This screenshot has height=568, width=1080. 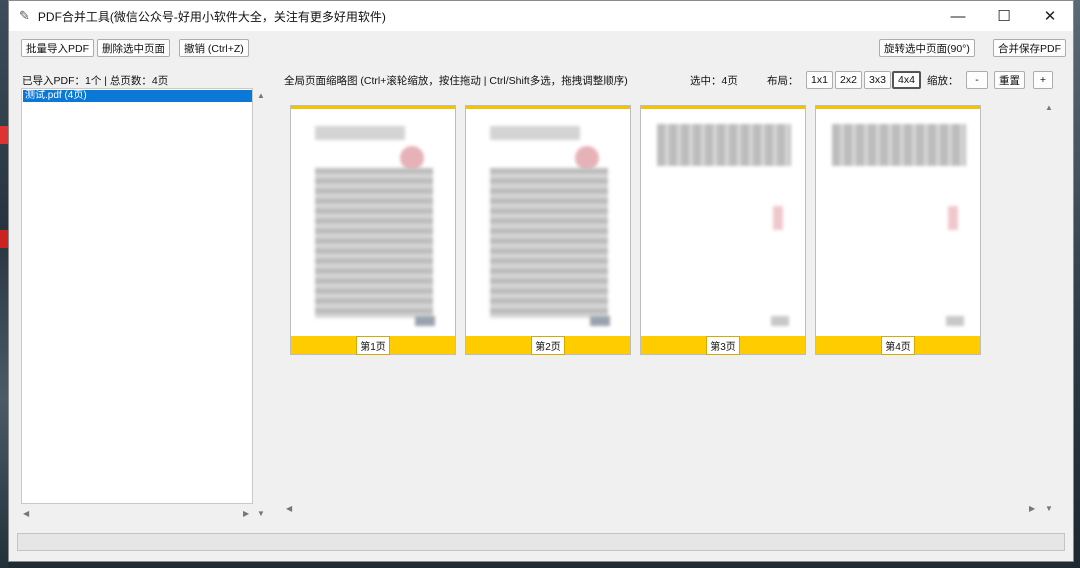 What do you see at coordinates (261, 513) in the screenshot?
I see `scroll-down-icon: ▼` at bounding box center [261, 513].